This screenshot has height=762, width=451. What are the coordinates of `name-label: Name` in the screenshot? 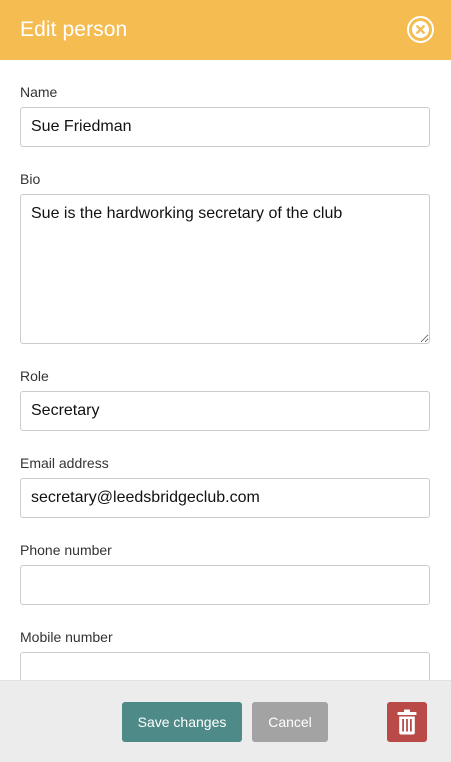 It's located at (39, 92).